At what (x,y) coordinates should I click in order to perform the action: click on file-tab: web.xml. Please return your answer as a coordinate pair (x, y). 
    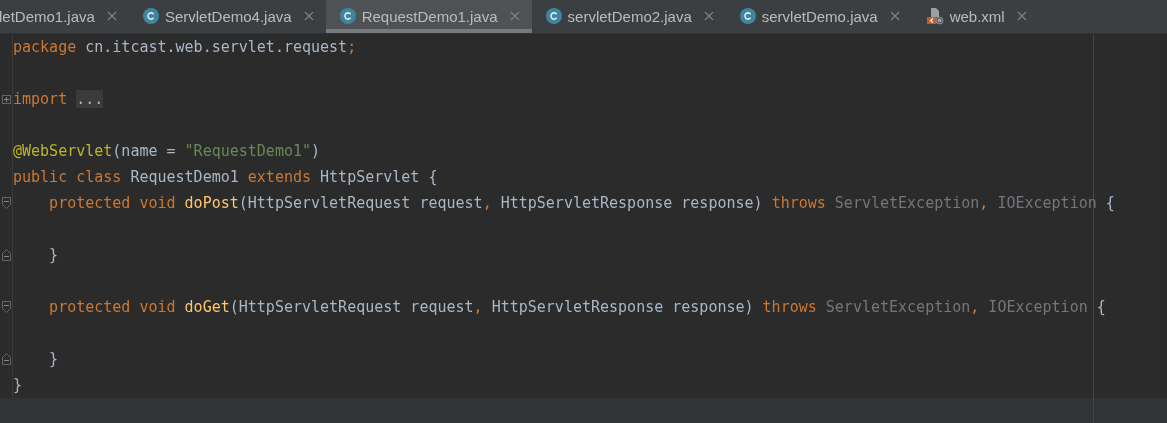
    Looking at the image, I should click on (975, 17).